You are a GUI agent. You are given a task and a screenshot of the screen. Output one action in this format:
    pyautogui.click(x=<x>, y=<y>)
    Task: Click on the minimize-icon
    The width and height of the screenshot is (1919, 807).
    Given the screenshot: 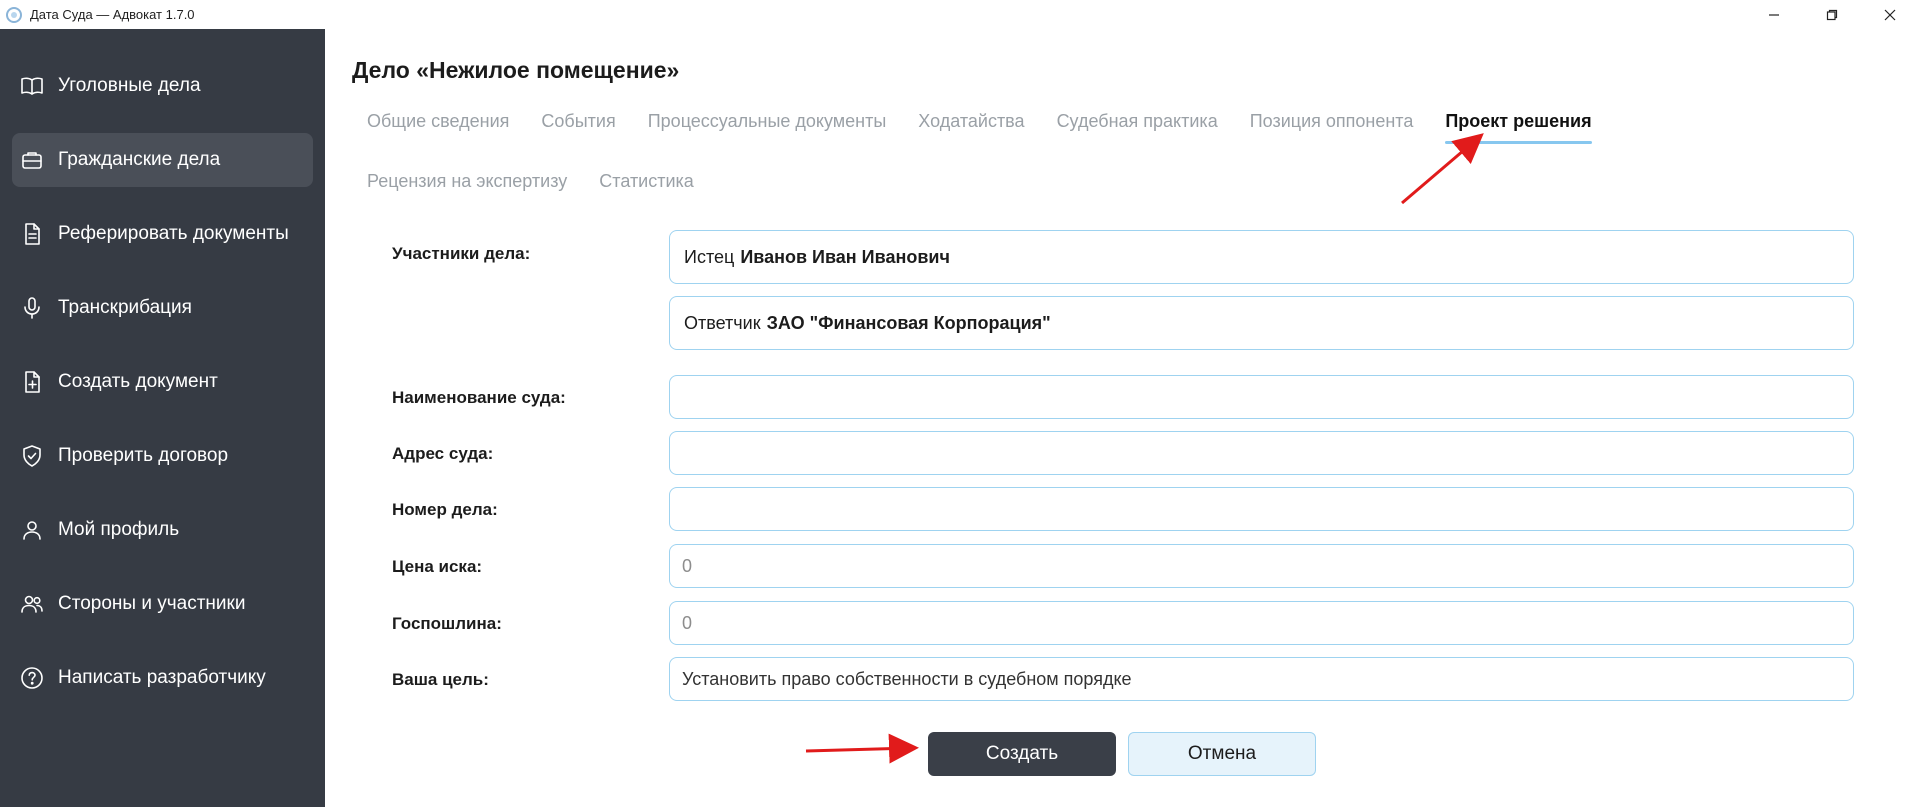 What is the action you would take?
    pyautogui.click(x=1774, y=14)
    